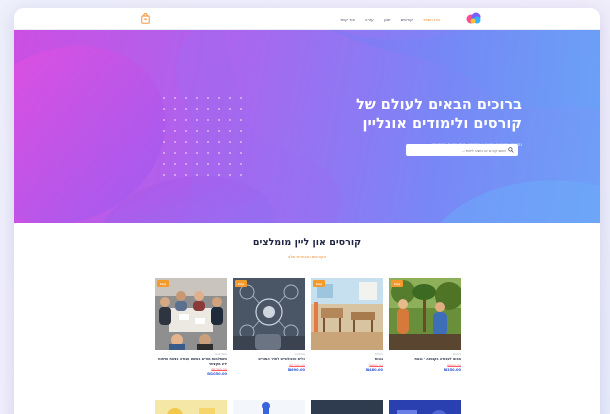 This screenshot has height=414, width=610. I want to click on course-card: קורס לימודים גננות ₪800.00 ₪480.00, so click(347, 325).